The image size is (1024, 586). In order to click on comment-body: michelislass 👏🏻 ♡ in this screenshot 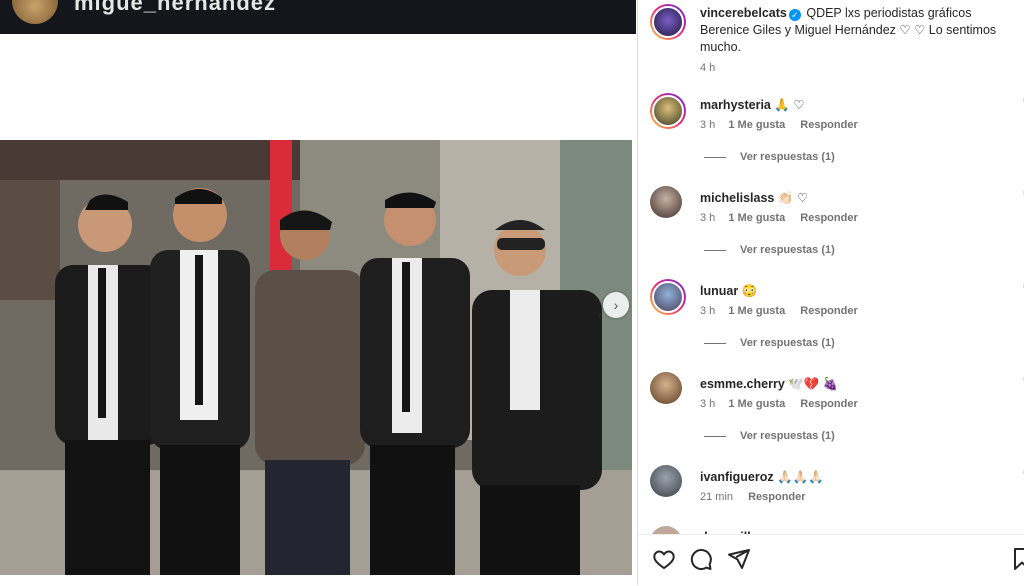, I will do `click(754, 198)`.